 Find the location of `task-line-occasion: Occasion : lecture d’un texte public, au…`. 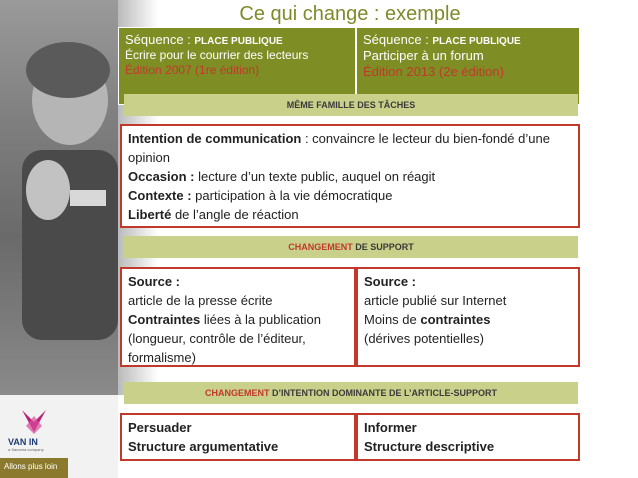

task-line-occasion: Occasion : lecture d’un texte public, au… is located at coordinates (282, 176).